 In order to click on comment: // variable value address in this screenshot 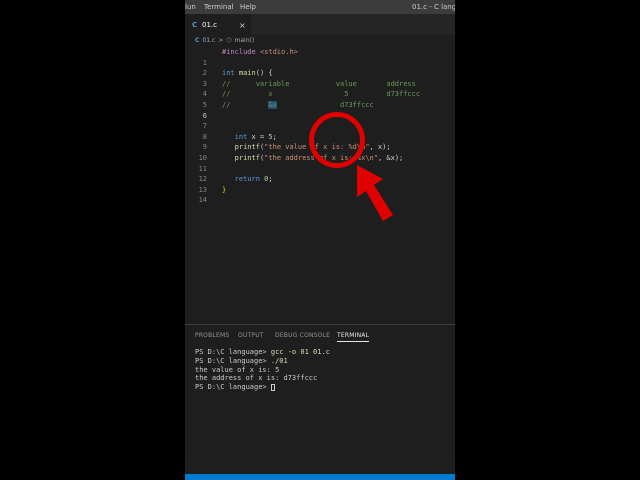, I will do `click(319, 83)`.